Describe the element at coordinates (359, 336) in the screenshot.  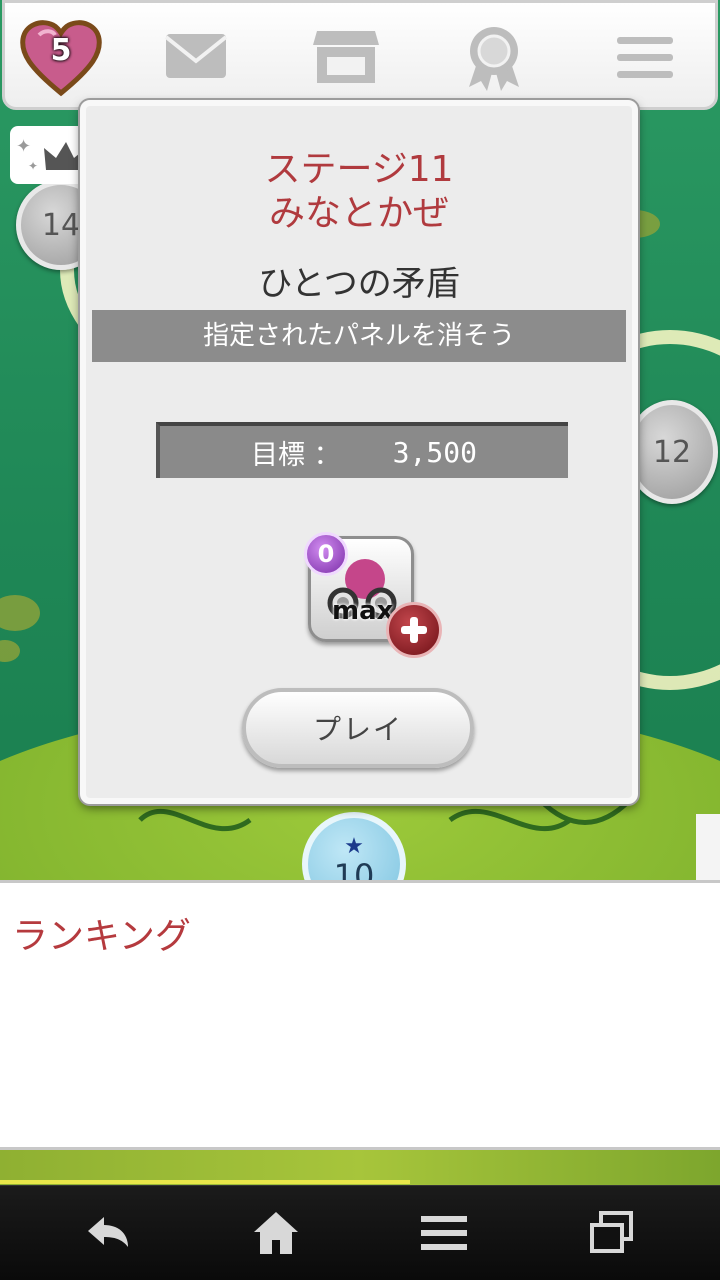
I see `mission-text: 指定されたパネルを消そう` at that location.